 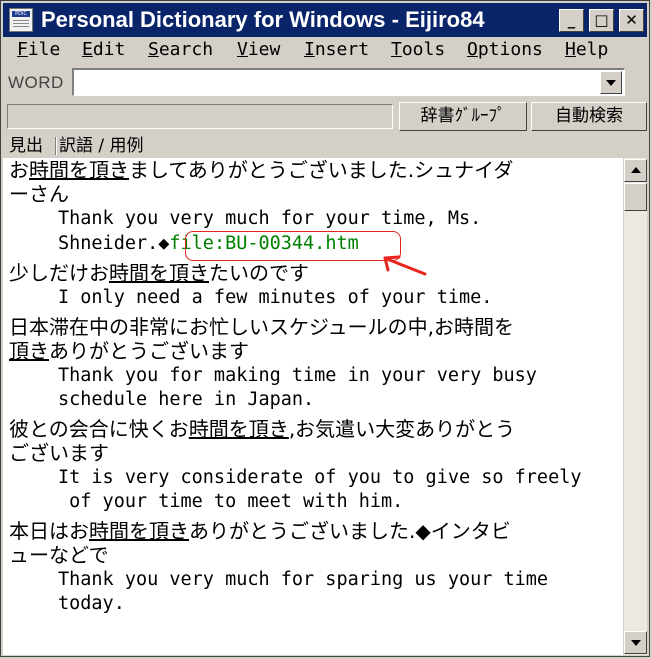 What do you see at coordinates (186, 399) in the screenshot?
I see `entry-translation: schedule here in Japan.` at bounding box center [186, 399].